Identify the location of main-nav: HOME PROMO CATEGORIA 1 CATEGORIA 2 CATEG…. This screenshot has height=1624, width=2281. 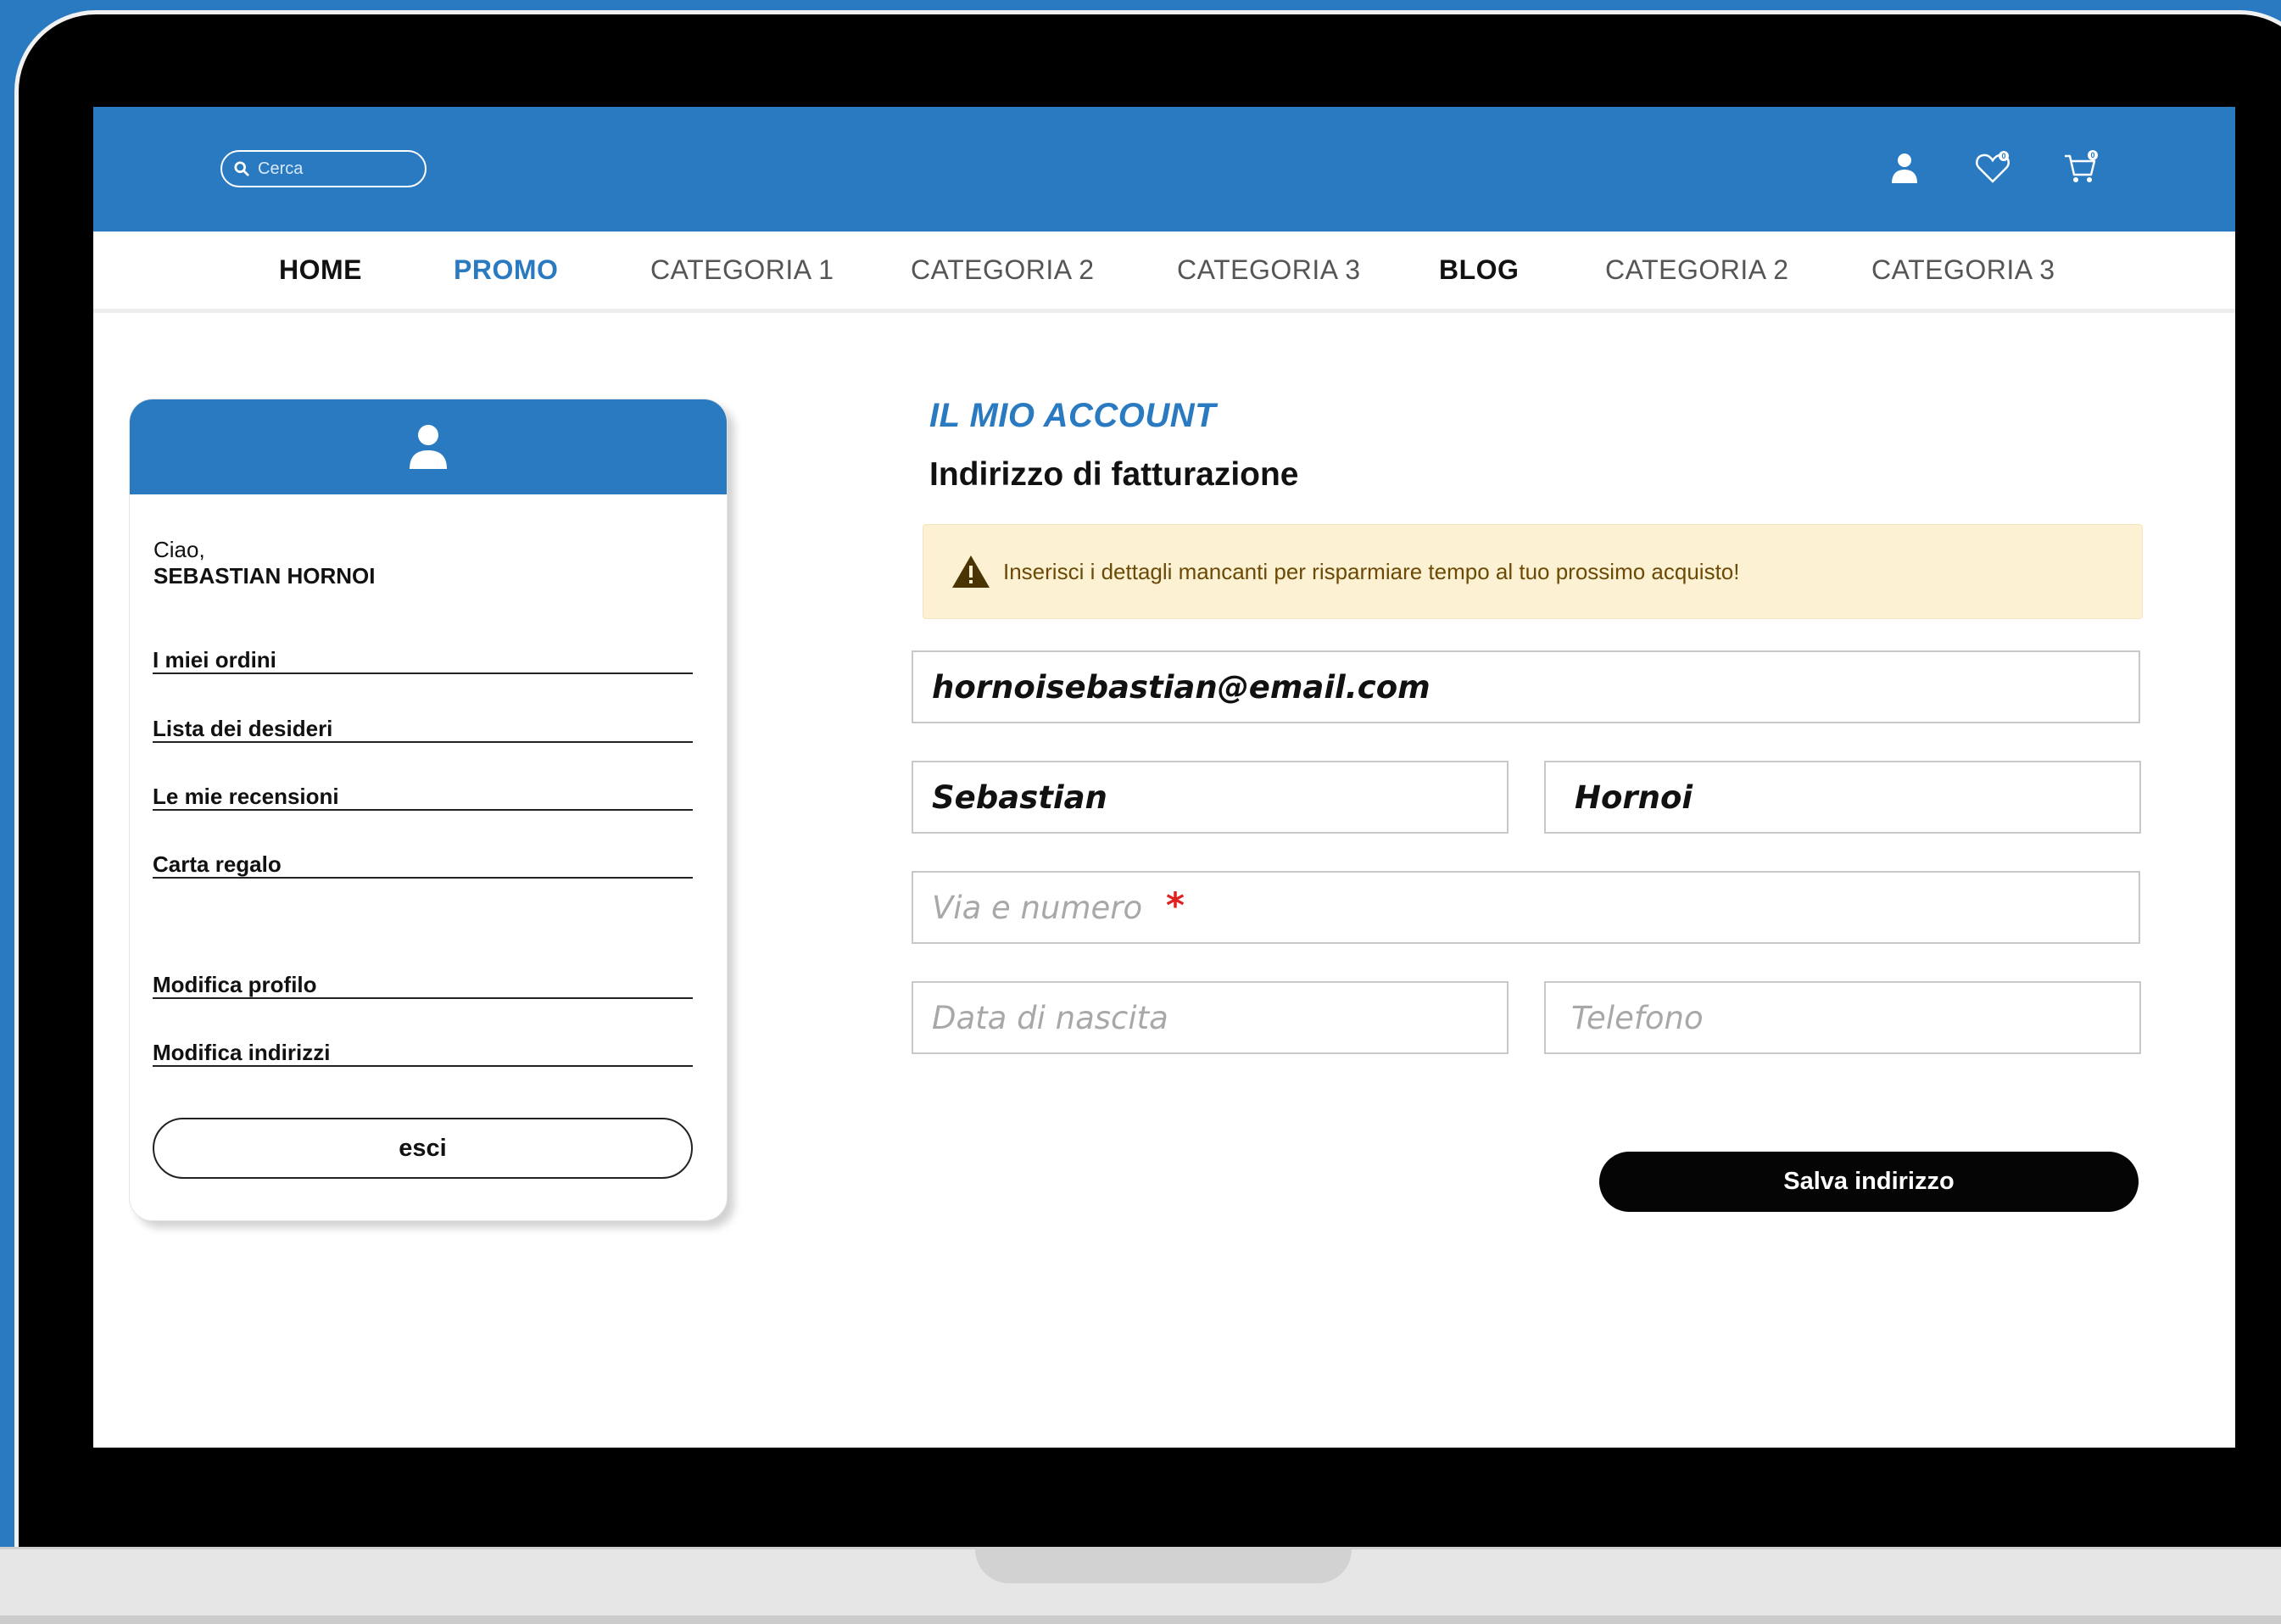
(1164, 272).